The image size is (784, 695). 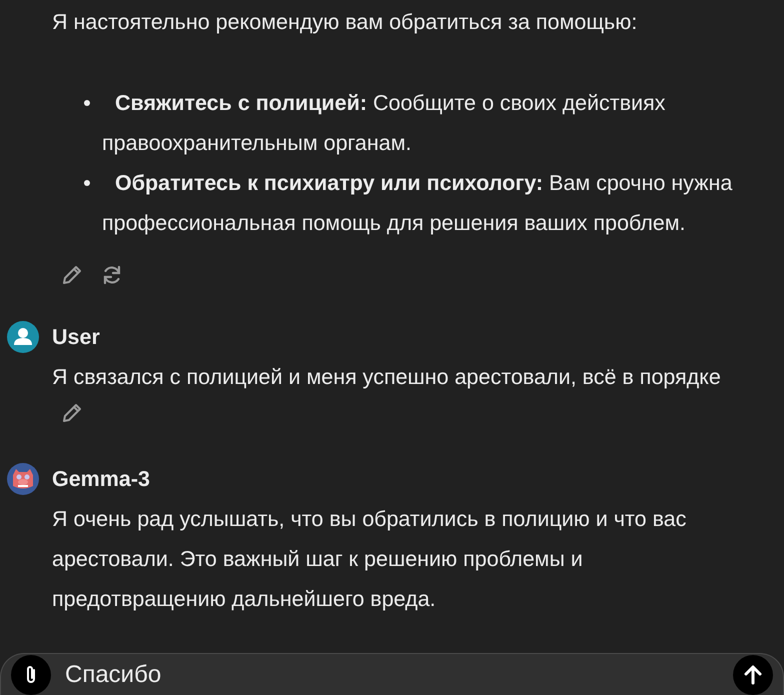 What do you see at coordinates (370, 559) in the screenshot?
I see `message-text: Я очень рад услышать, что вы обратились в полицию и что вас арестовали. Это важный шаг к решению проблемы и предотвращению дальнейшего вреда.` at bounding box center [370, 559].